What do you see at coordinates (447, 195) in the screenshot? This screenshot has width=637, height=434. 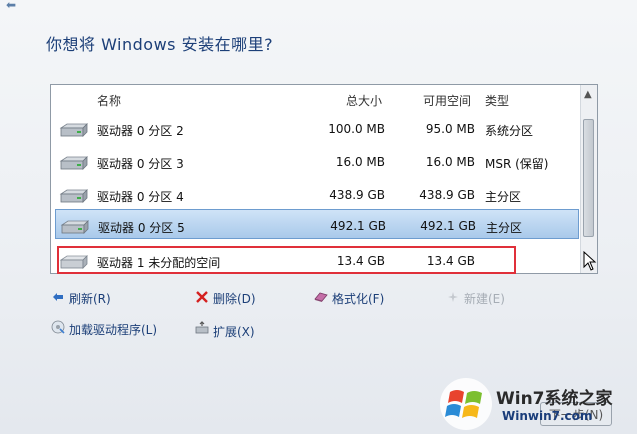 I see `partition-free-space: 438.9 GB` at bounding box center [447, 195].